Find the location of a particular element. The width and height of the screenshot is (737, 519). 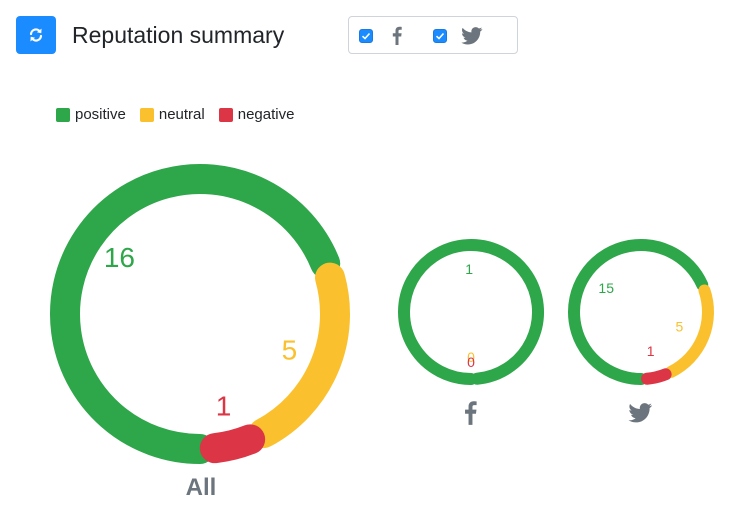

facebook-negative-value-label: 0 is located at coordinates (471, 362).